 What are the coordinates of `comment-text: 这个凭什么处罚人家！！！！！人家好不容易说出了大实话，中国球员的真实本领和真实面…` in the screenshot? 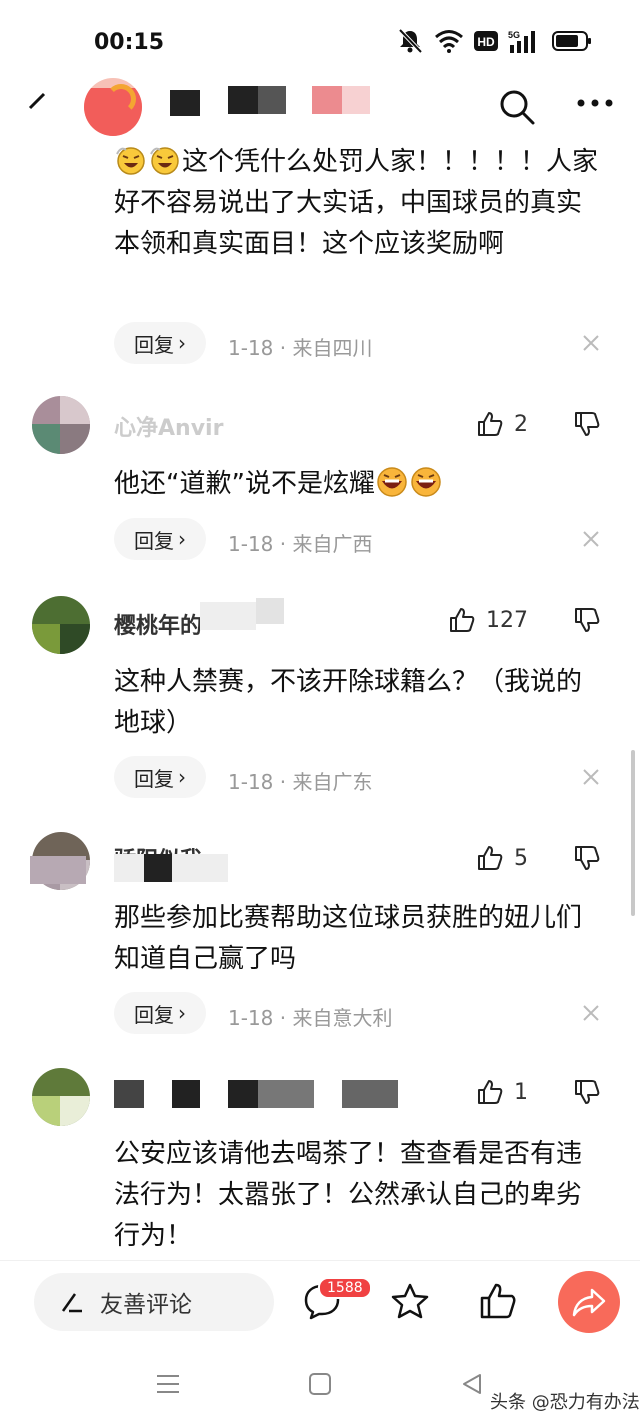 It's located at (359, 203).